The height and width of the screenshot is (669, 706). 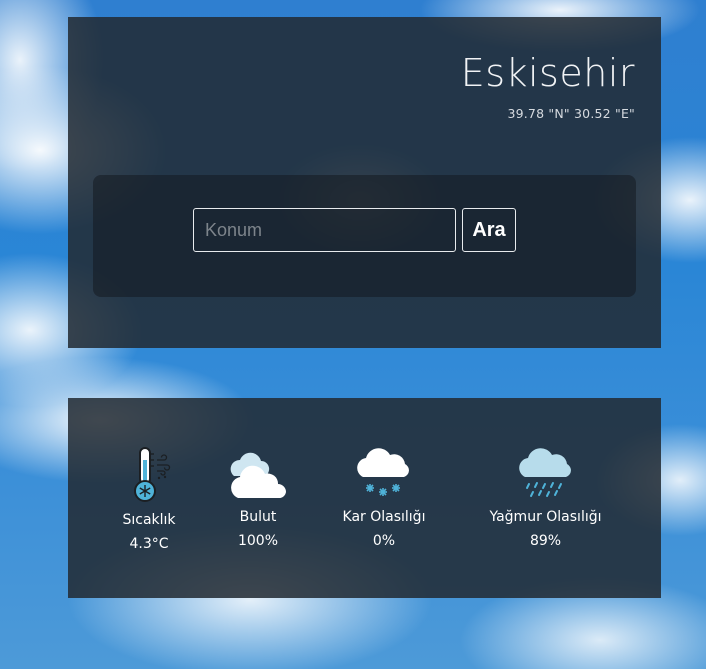 I want to click on cloud-value: 100%, so click(x=258, y=541).